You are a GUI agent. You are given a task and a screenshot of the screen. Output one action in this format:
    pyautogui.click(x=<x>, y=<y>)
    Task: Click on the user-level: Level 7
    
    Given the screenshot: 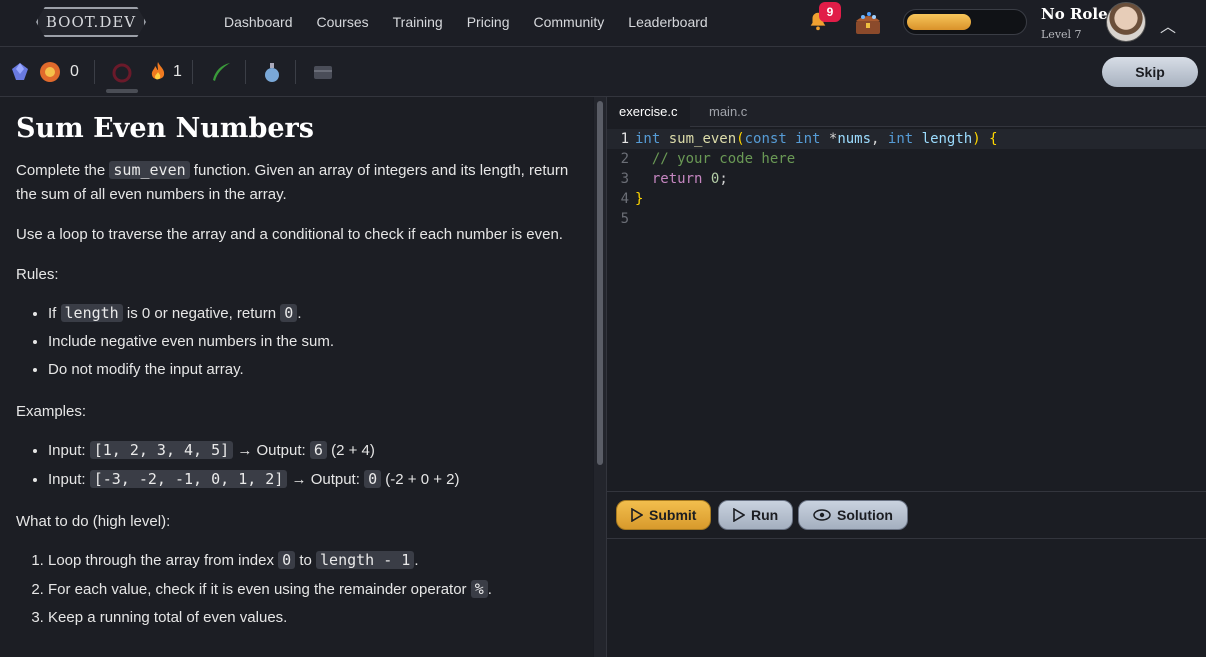 What is the action you would take?
    pyautogui.click(x=1061, y=34)
    